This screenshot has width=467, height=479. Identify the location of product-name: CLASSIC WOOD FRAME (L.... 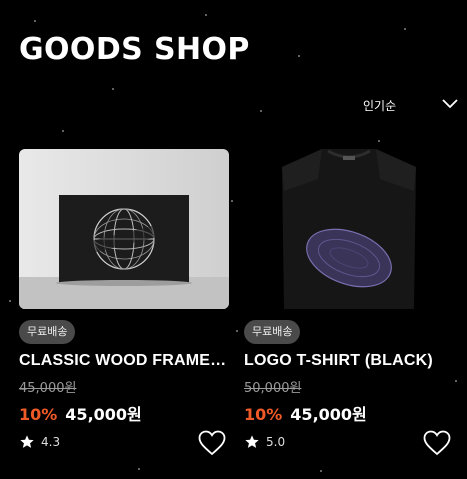
(124, 361).